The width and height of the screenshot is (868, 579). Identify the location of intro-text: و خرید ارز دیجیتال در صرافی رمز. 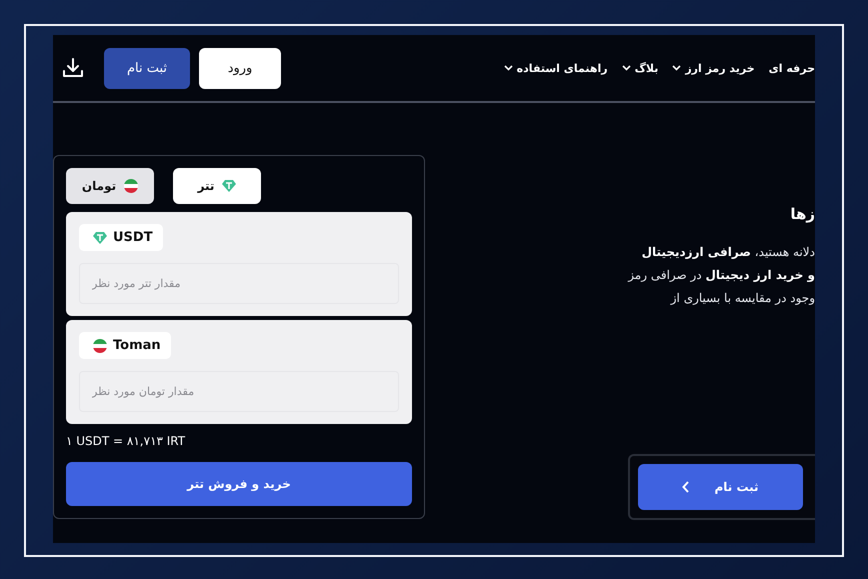
(721, 275).